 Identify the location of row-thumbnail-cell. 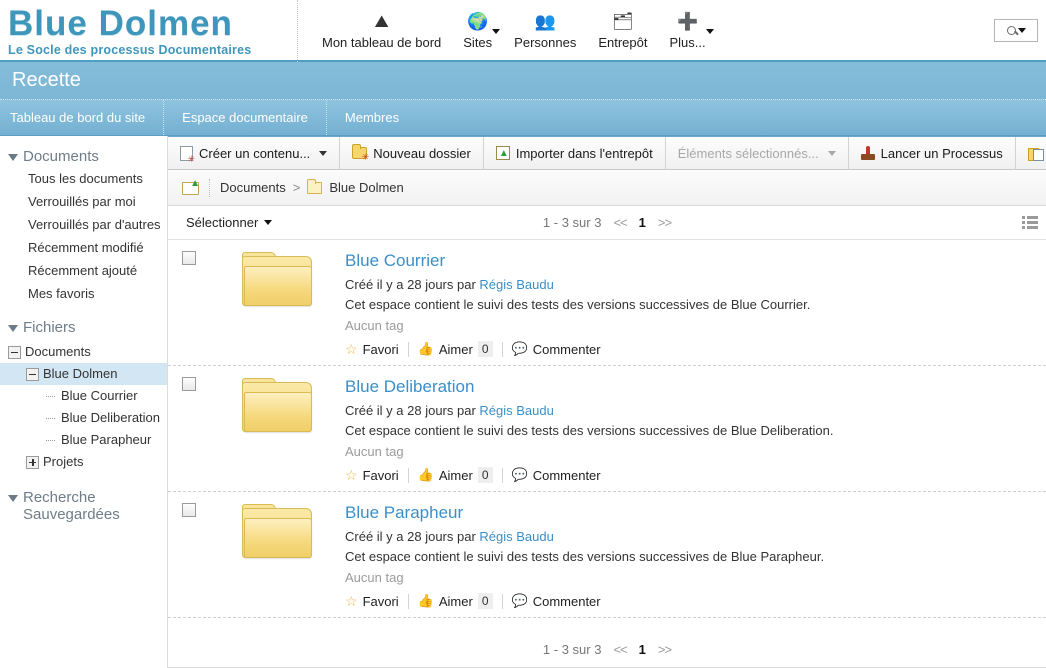
(277, 405).